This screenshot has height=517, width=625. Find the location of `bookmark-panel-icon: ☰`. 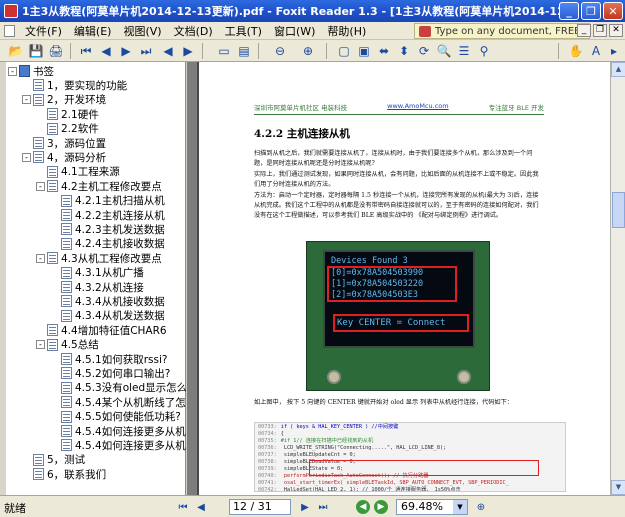

bookmark-panel-icon: ☰ is located at coordinates (464, 51).